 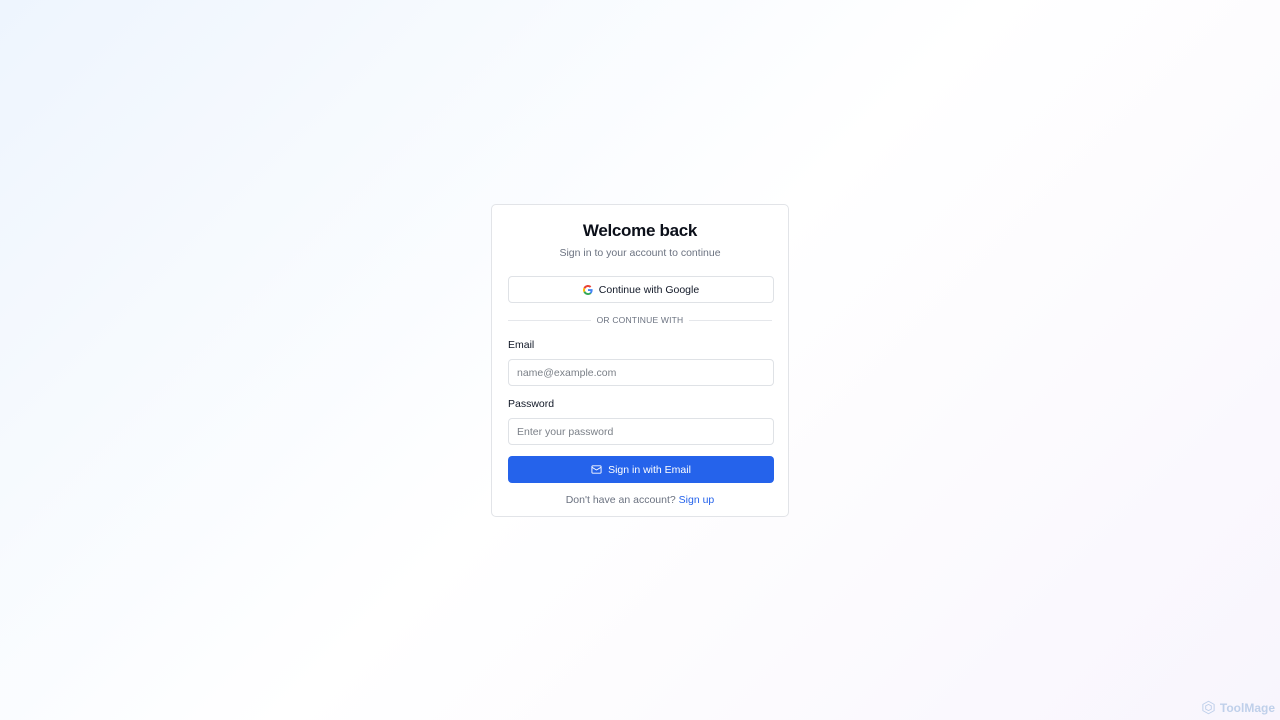 I want to click on mail-icon, so click(x=596, y=469).